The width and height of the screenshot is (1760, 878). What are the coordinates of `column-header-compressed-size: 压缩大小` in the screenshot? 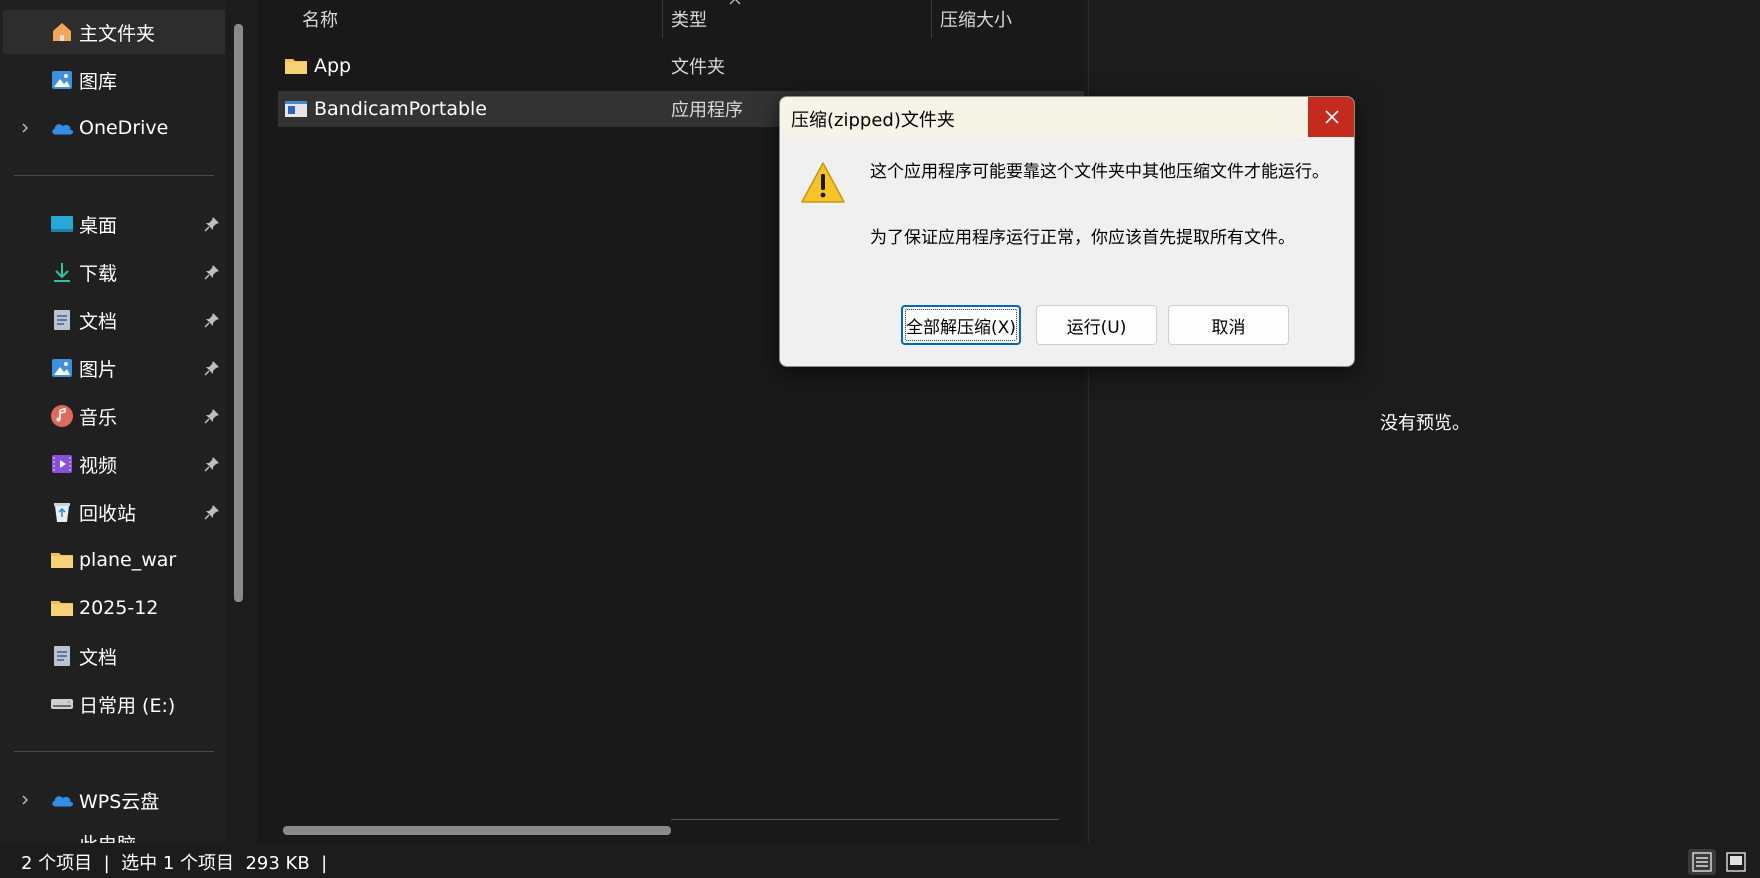 It's located at (976, 19).